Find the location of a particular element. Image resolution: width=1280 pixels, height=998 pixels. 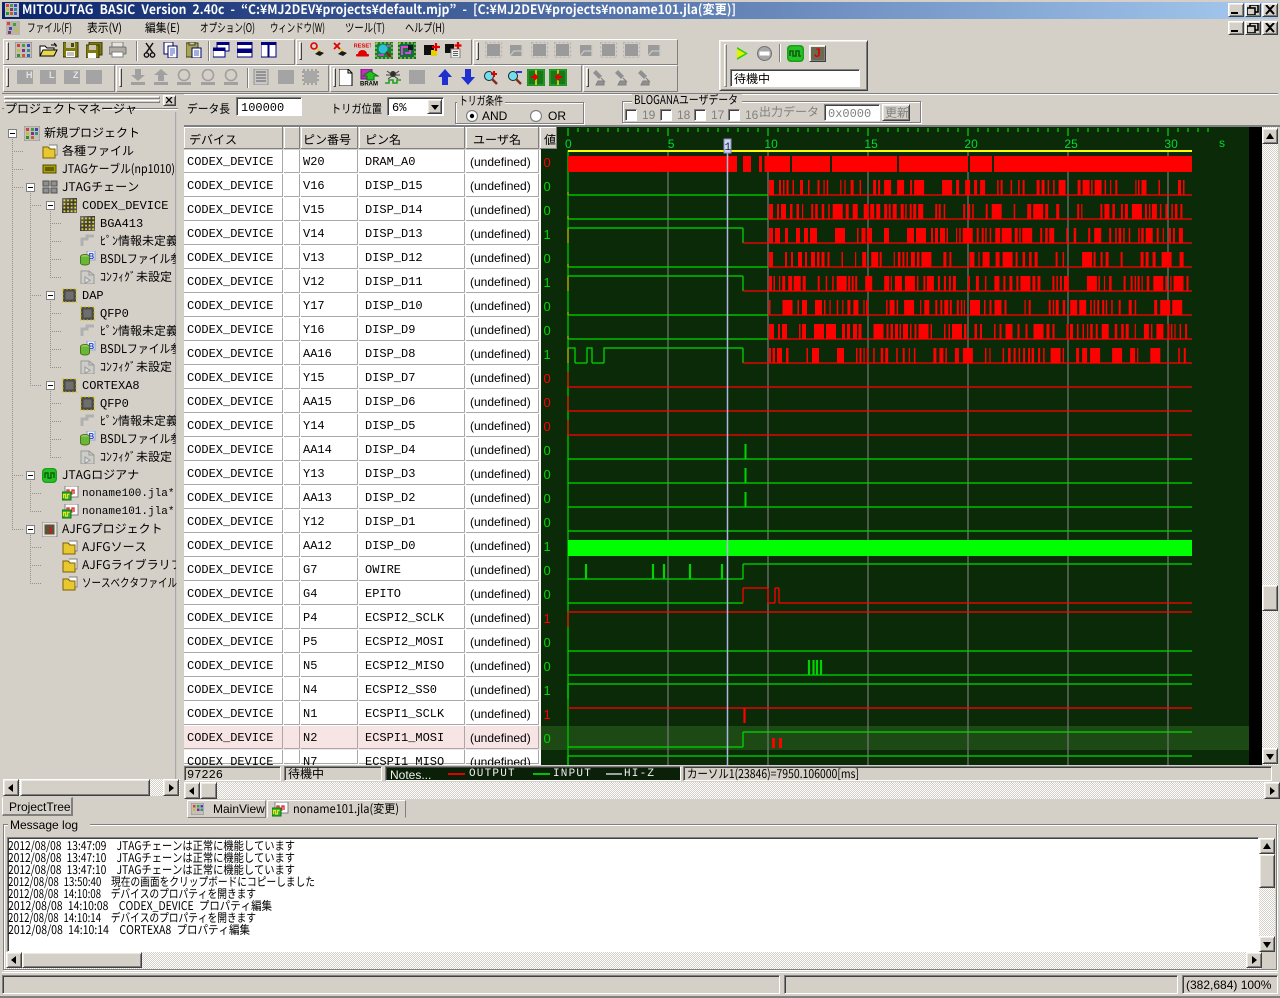

svg-text: 30 is located at coordinates (1171, 144).